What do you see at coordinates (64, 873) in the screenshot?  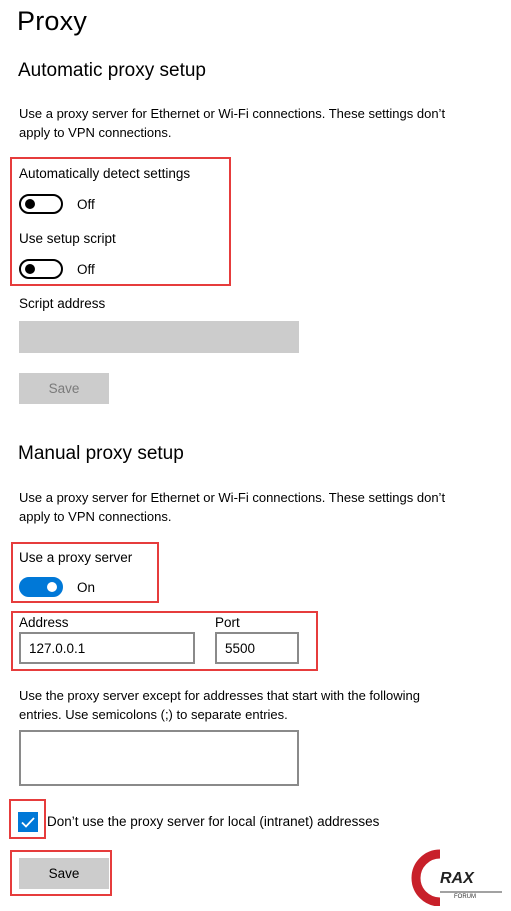 I see `manual-save-button: Save` at bounding box center [64, 873].